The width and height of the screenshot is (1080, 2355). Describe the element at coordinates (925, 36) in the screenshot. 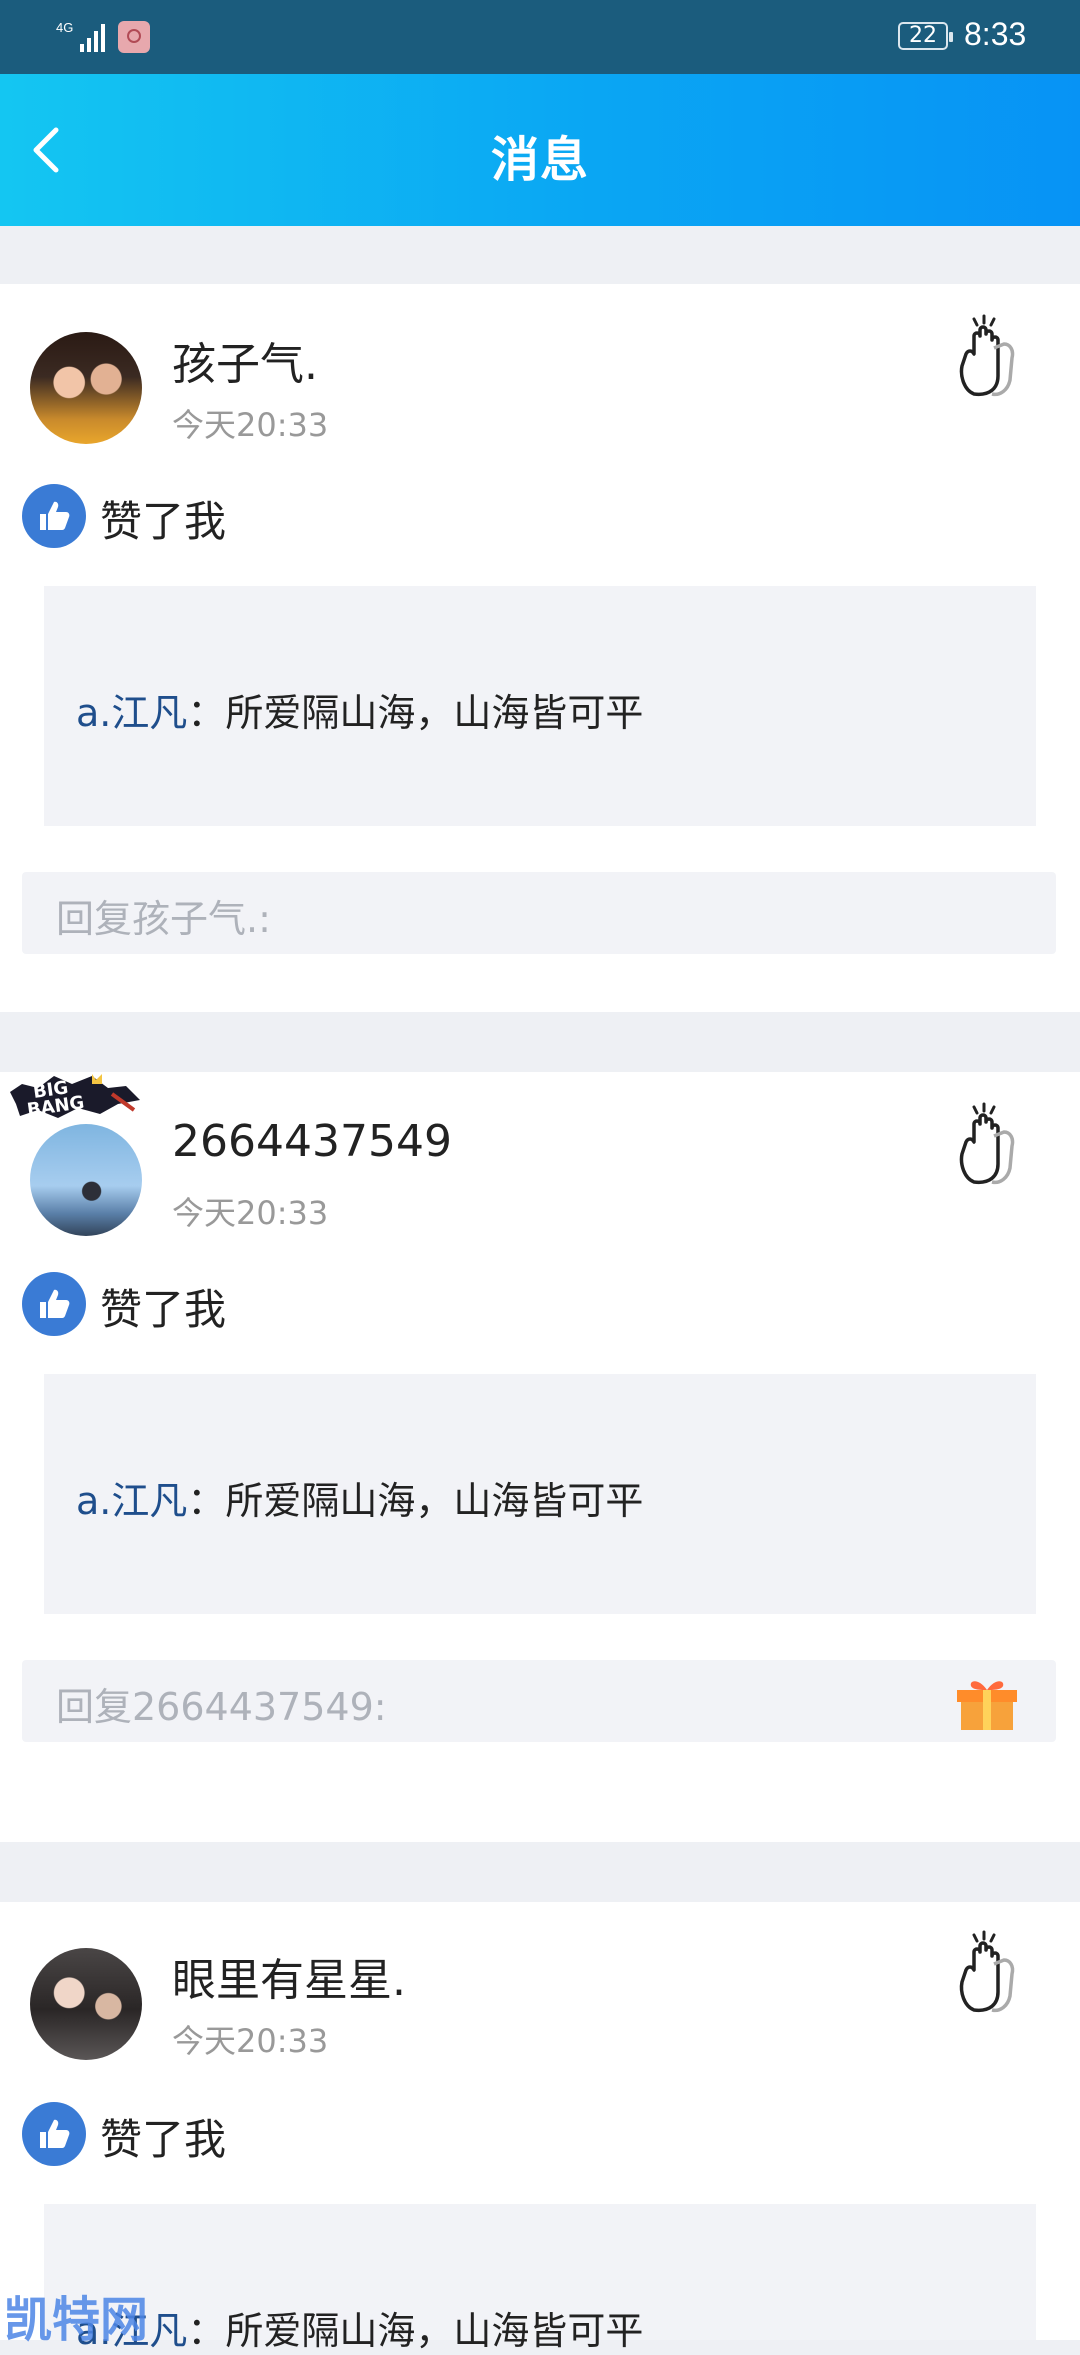

I see `battery-icon: 22` at that location.